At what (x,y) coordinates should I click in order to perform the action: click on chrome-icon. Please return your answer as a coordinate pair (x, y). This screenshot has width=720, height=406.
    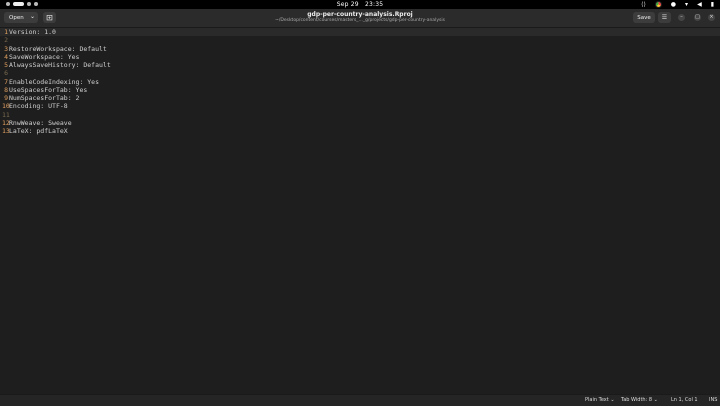
    Looking at the image, I should click on (658, 4).